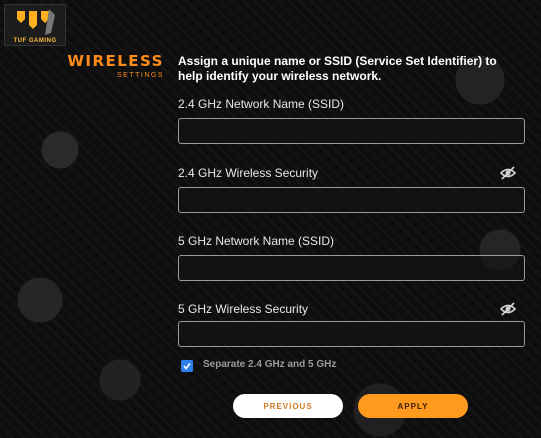 This screenshot has height=438, width=541. Describe the element at coordinates (351, 334) in the screenshot. I see `security-5-input` at that location.